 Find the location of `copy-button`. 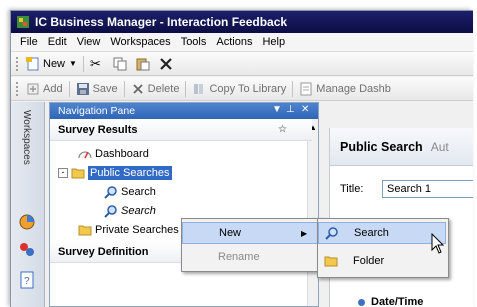

copy-button is located at coordinates (121, 64).